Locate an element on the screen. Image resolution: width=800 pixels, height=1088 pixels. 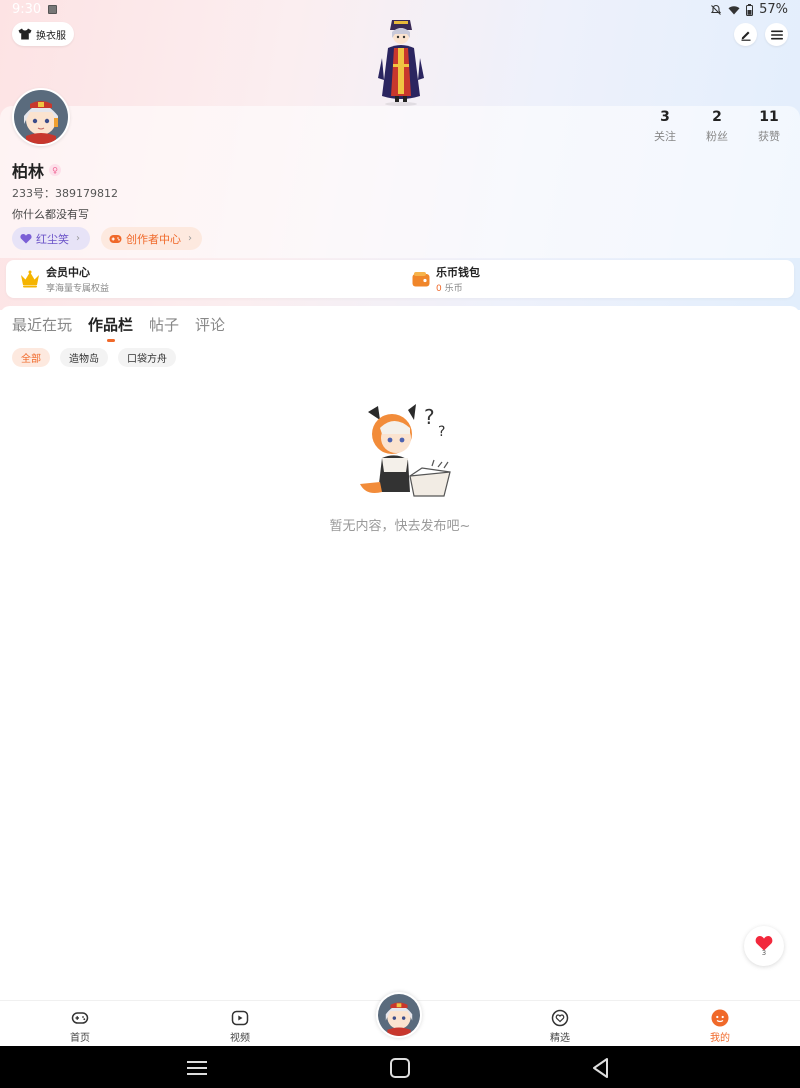
edit-profile-button is located at coordinates (745, 34).